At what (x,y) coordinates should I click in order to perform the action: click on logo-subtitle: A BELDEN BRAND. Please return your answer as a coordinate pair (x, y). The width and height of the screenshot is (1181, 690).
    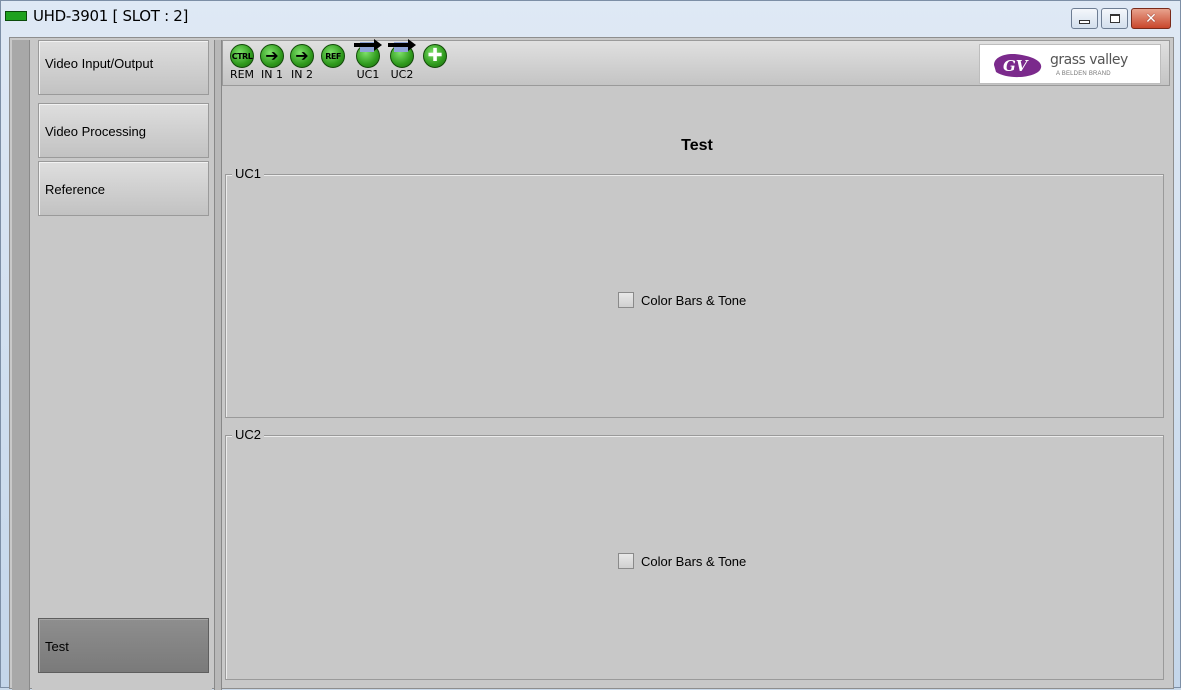
    Looking at the image, I should click on (1083, 74).